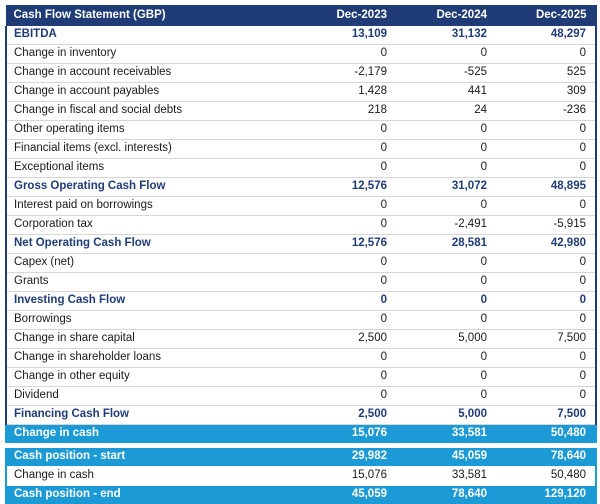  What do you see at coordinates (151, 263) in the screenshot?
I see `row-label: Capex (net)` at bounding box center [151, 263].